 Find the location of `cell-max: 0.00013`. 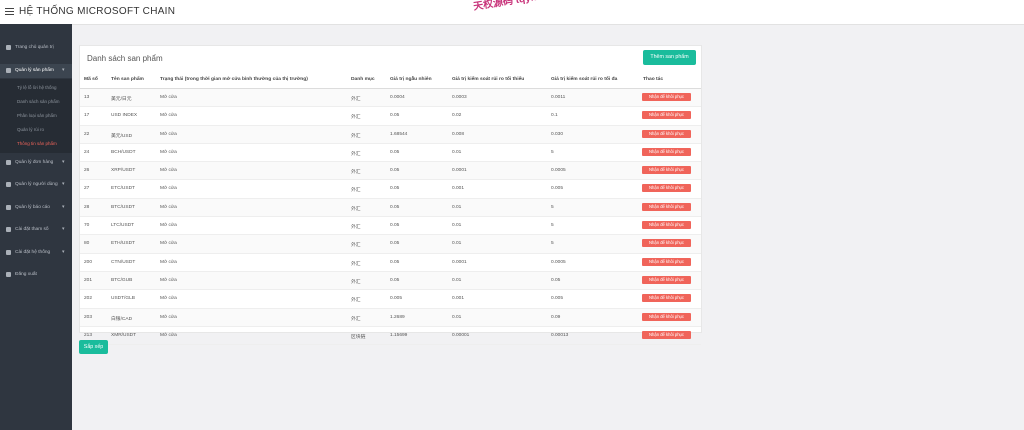

cell-max: 0.00013 is located at coordinates (560, 335).